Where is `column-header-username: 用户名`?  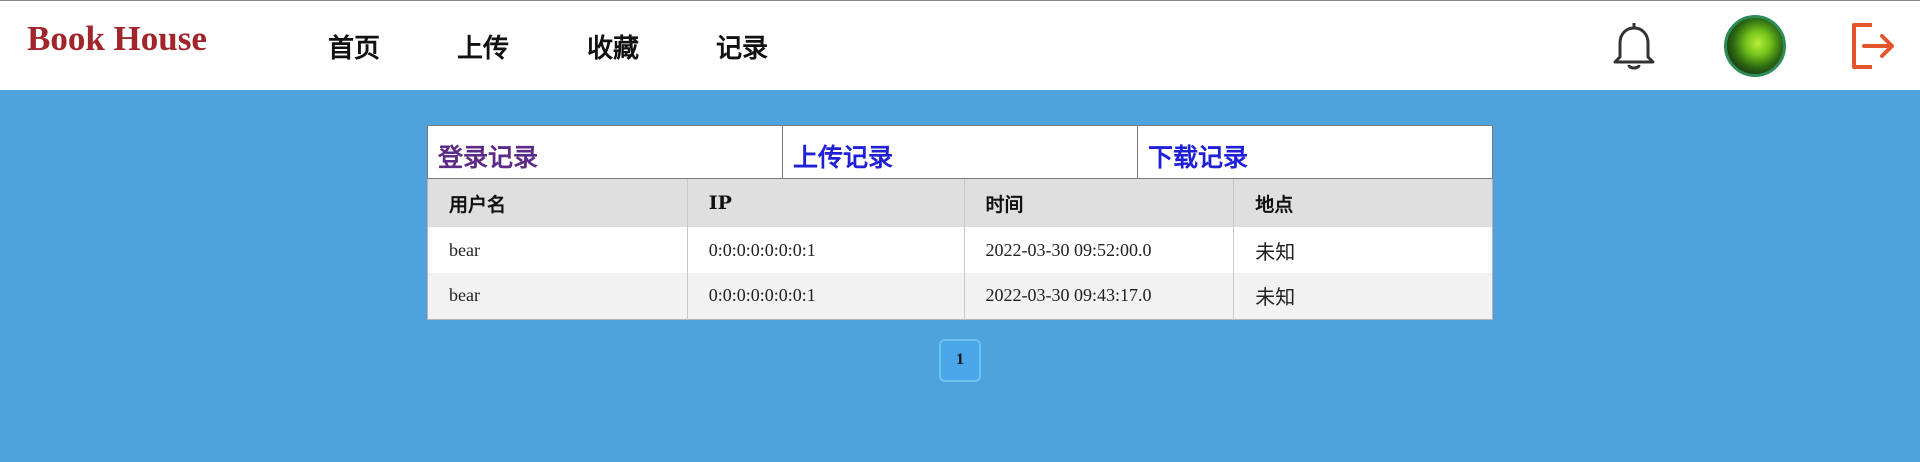 column-header-username: 用户名 is located at coordinates (557, 203).